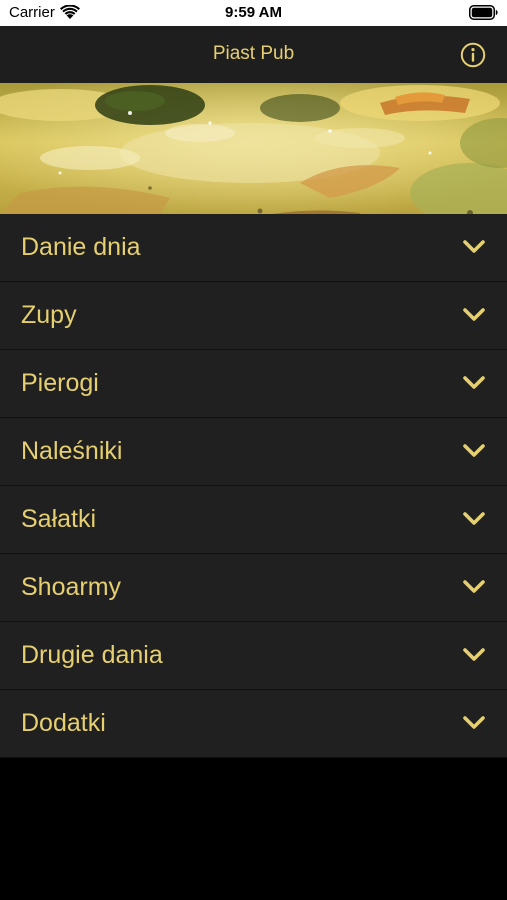  What do you see at coordinates (63, 723) in the screenshot?
I see `menu-row-label: Dodatki` at bounding box center [63, 723].